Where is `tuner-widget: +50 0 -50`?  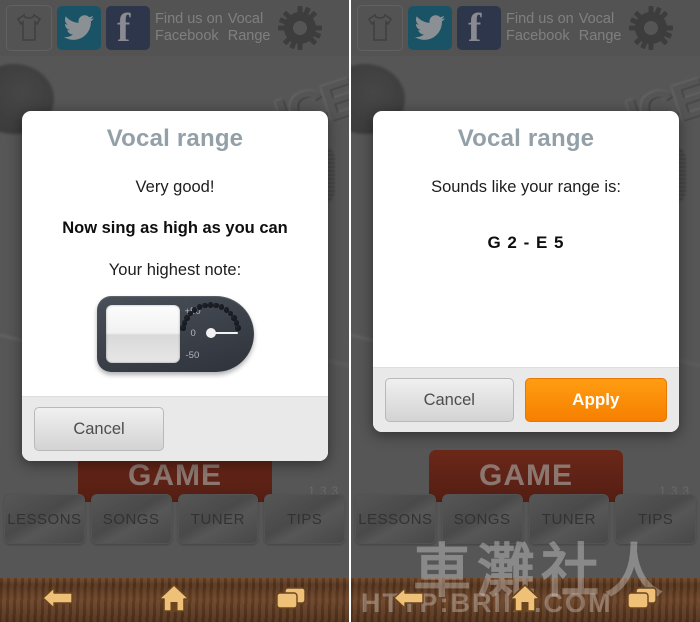
tuner-widget: +50 0 -50 is located at coordinates (175, 334).